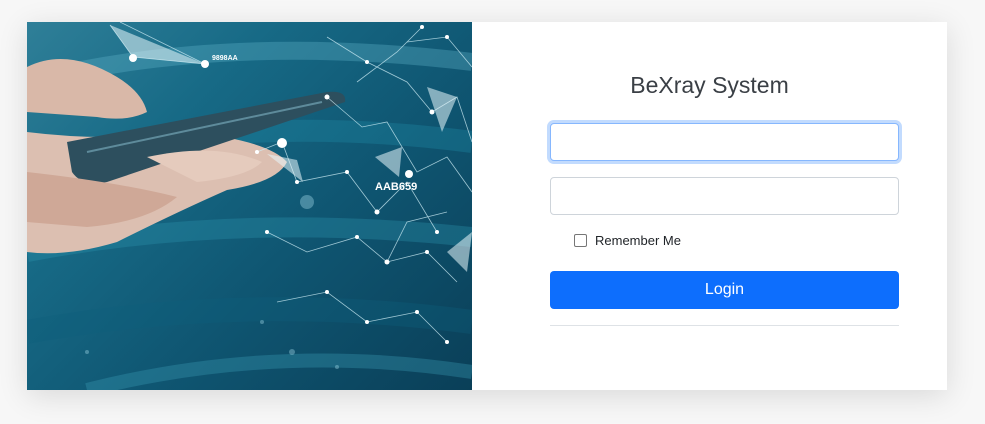 Image resolution: width=985 pixels, height=424 pixels. Describe the element at coordinates (638, 240) in the screenshot. I see `remember-me-label: Remember Me` at that location.